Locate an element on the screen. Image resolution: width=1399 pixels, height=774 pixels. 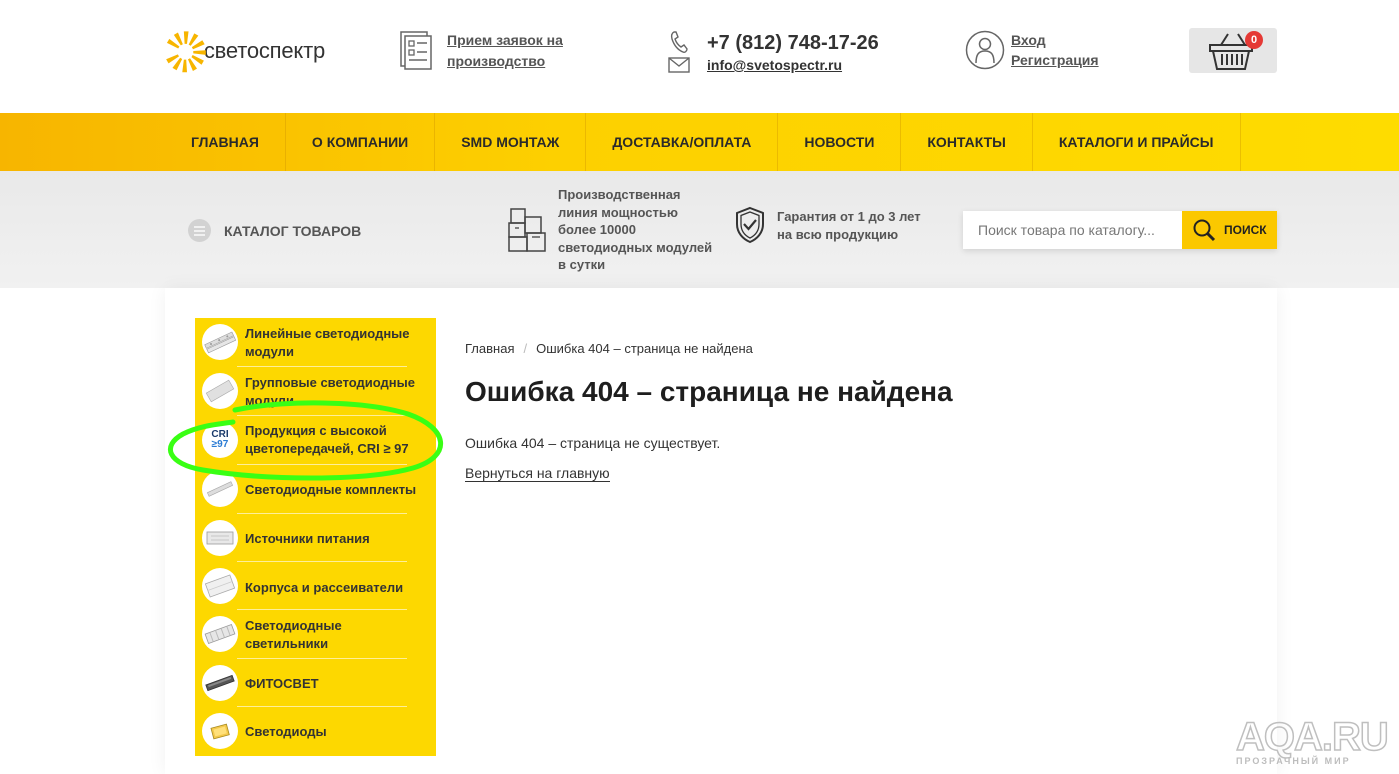
email-link: info@svetospectr.ru is located at coordinates (793, 65).